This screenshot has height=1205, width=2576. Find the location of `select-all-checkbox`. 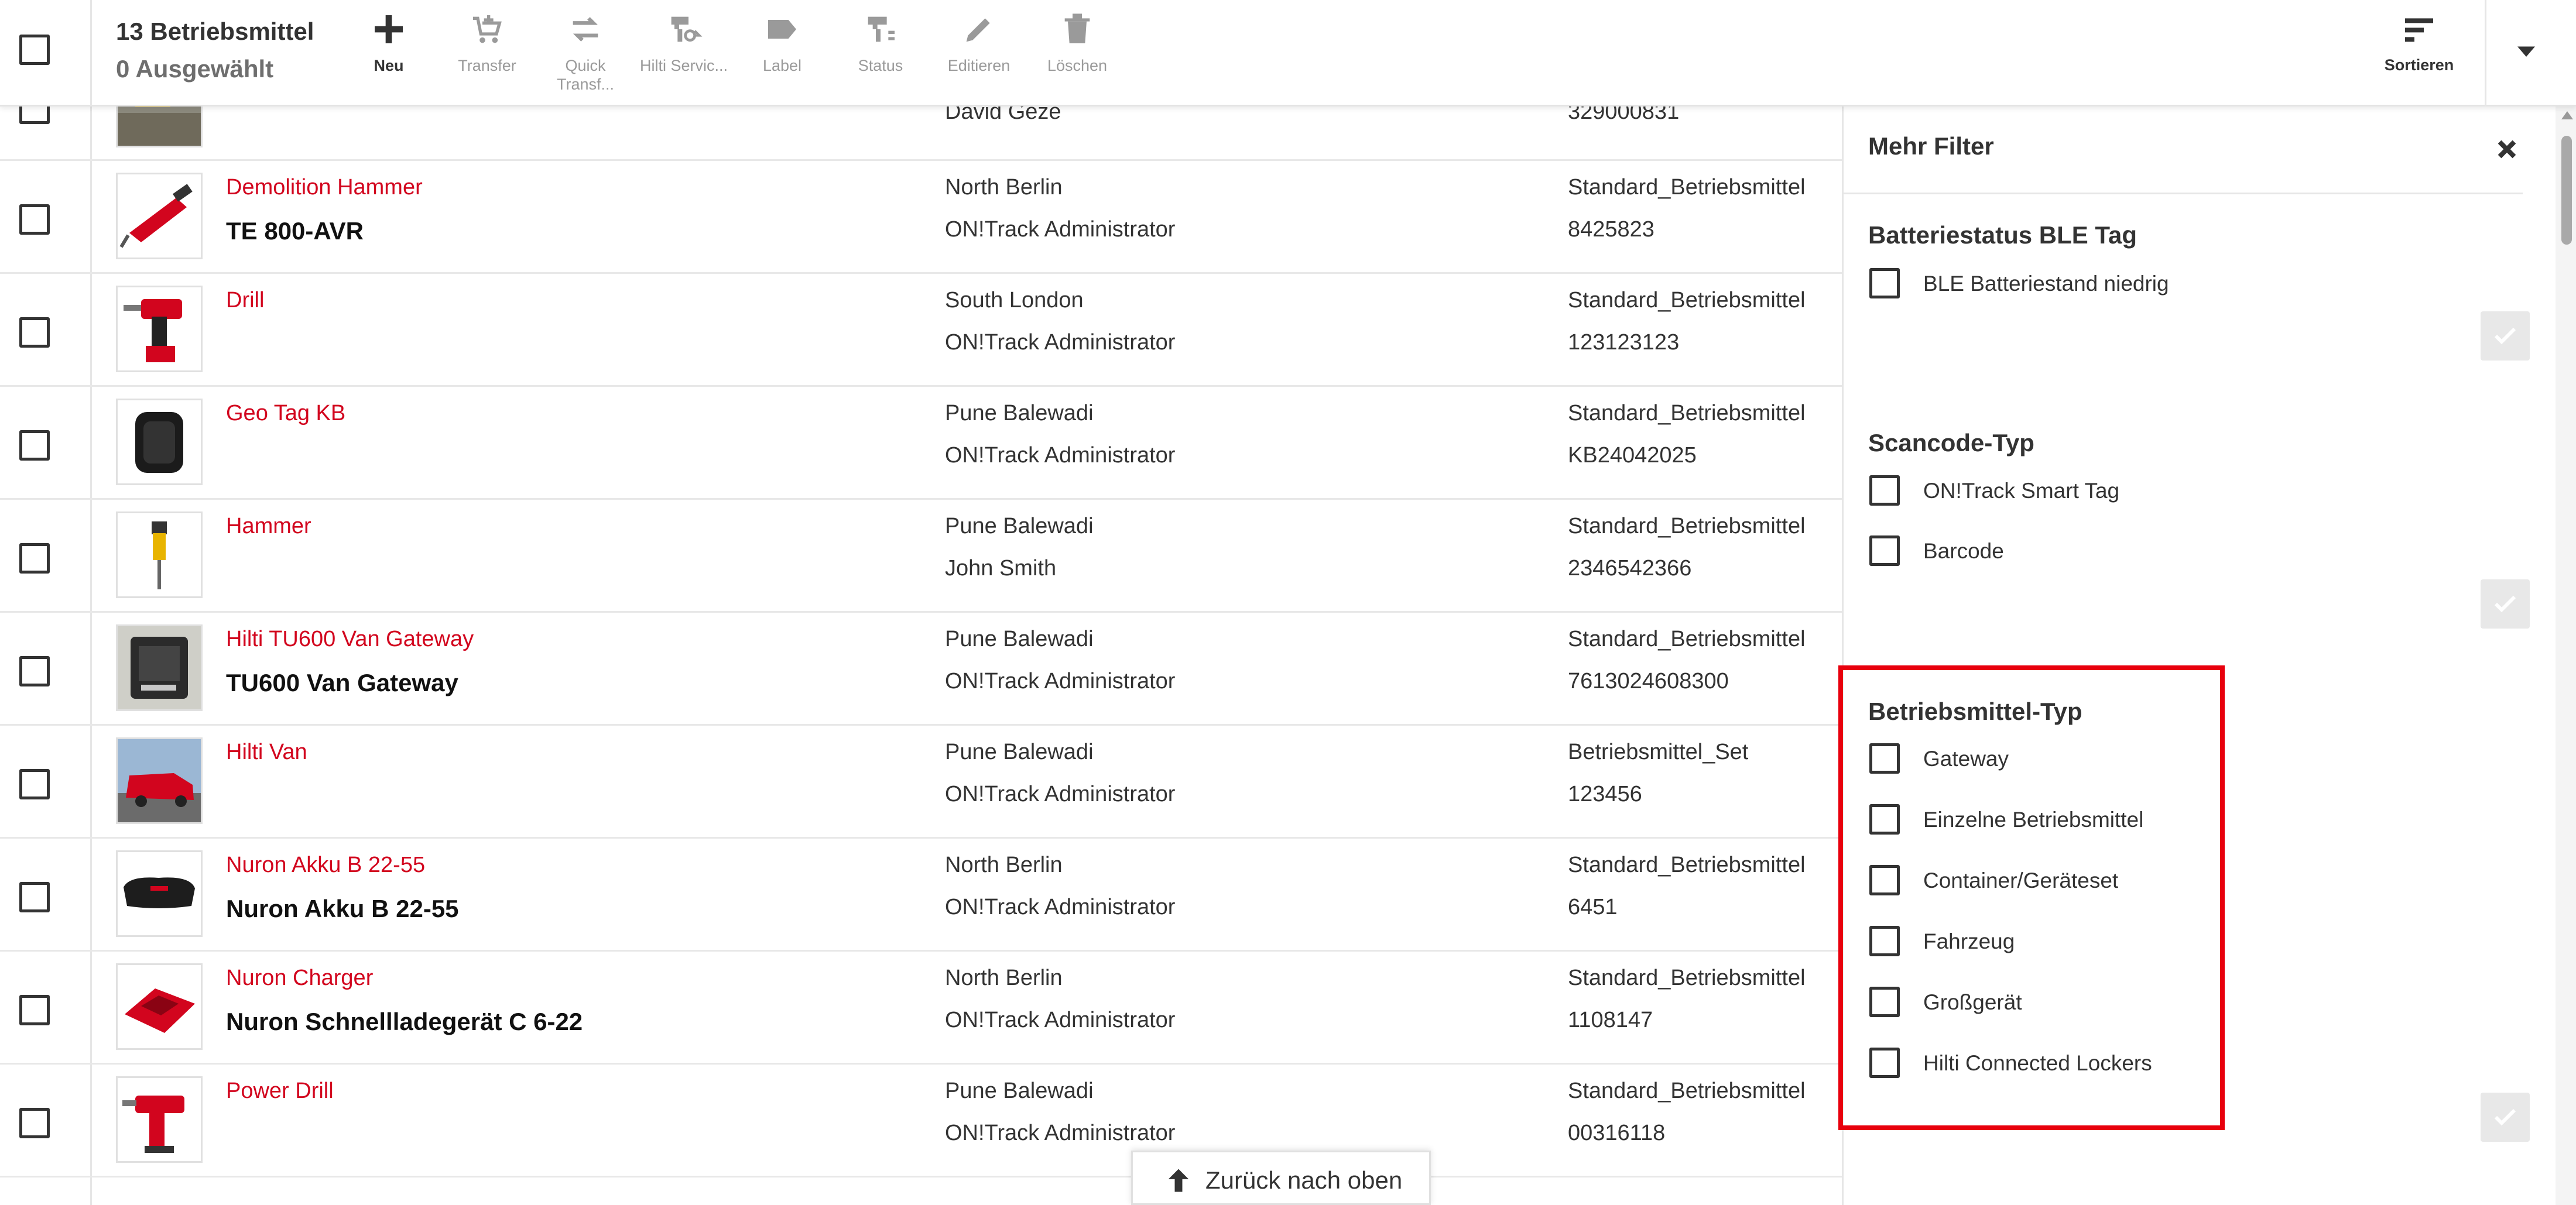

select-all-checkbox is located at coordinates (34, 50).